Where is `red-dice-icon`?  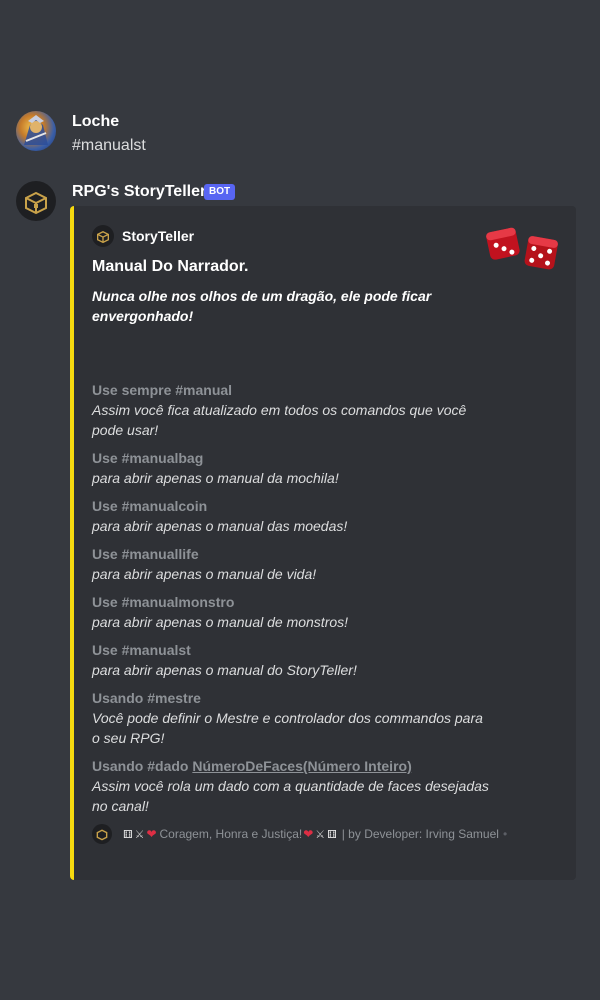 red-dice-icon is located at coordinates (522, 248).